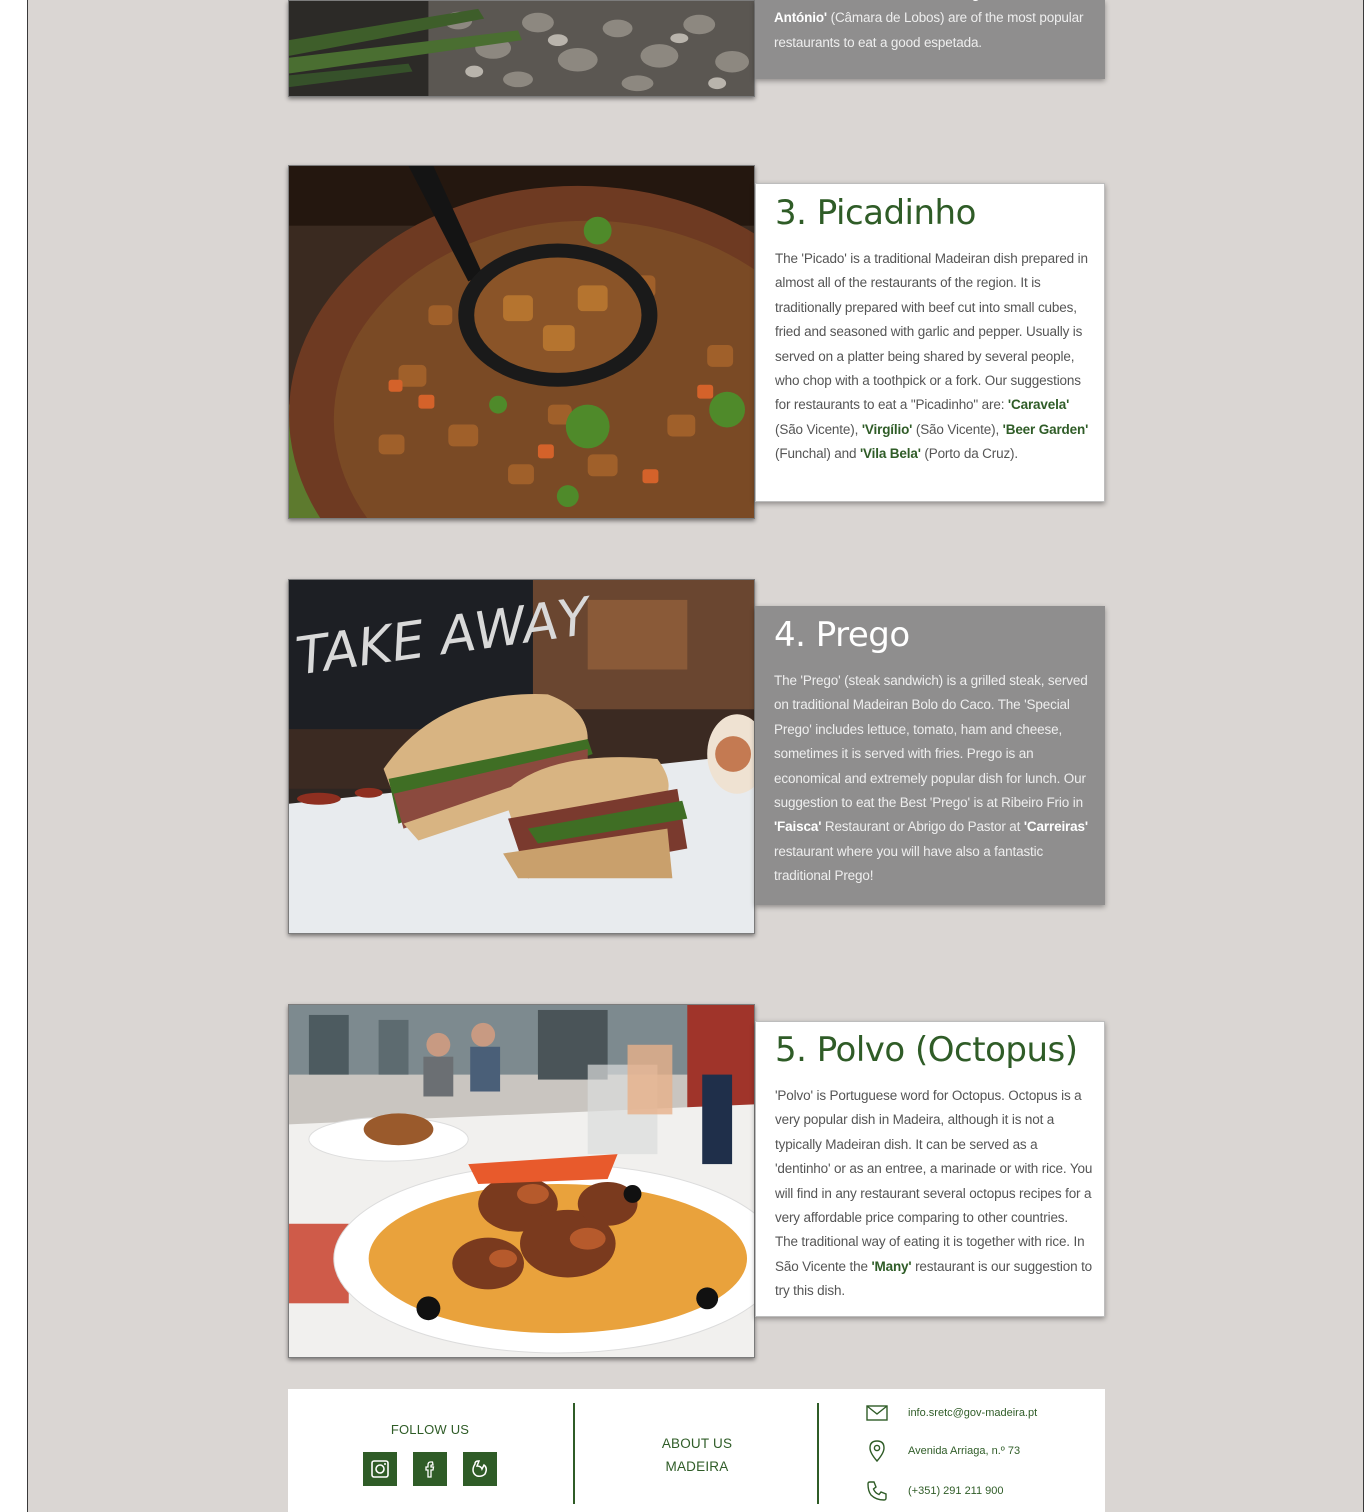 The height and width of the screenshot is (1512, 1367). I want to click on about-us-line2: MADEIRA, so click(697, 1466).